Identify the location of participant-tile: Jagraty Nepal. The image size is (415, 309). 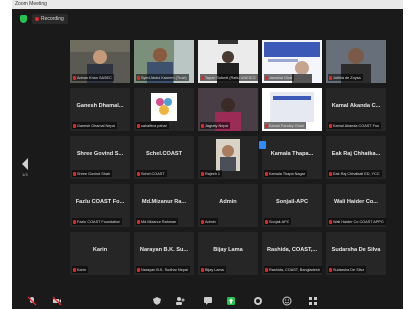
(228, 109).